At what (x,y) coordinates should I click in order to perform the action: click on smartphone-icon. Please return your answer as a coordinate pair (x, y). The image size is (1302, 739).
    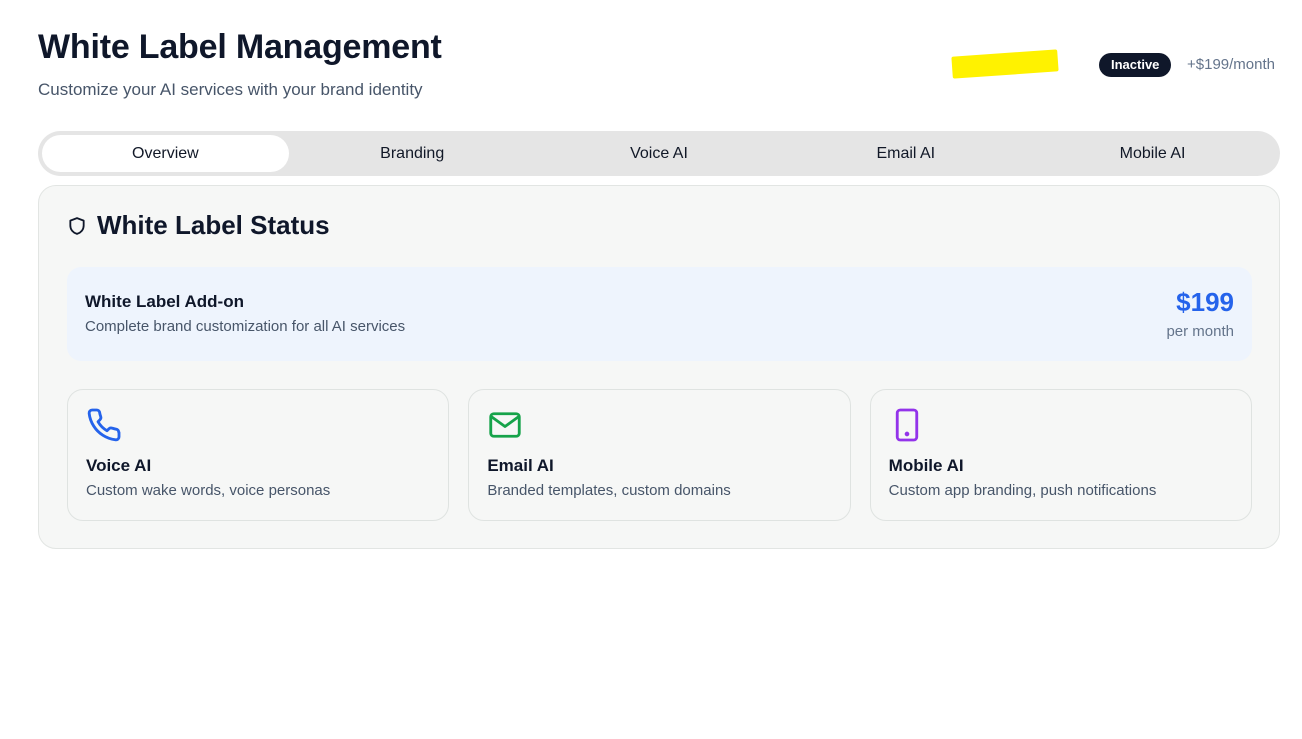
    Looking at the image, I should click on (906, 425).